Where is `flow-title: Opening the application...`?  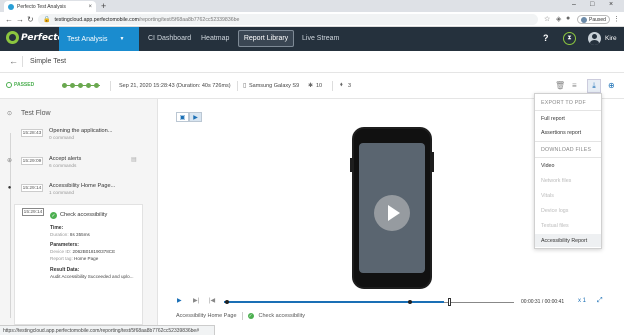 flow-title: Opening the application... is located at coordinates (81, 131).